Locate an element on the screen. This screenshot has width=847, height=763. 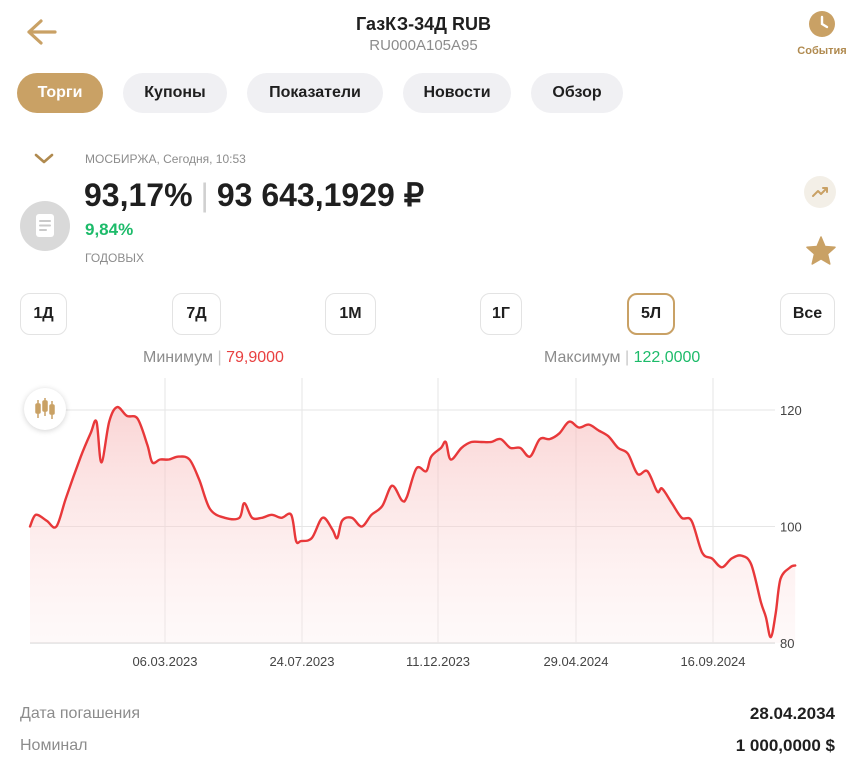
x-tick-label: 29.04.2024 is located at coordinates (575, 661).